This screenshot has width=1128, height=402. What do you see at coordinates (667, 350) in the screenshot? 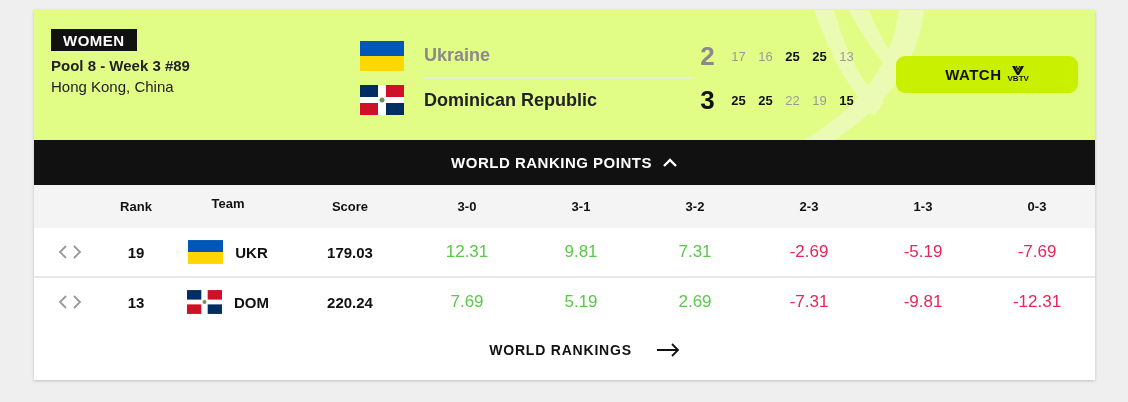
I see `arrow-right-icon` at bounding box center [667, 350].